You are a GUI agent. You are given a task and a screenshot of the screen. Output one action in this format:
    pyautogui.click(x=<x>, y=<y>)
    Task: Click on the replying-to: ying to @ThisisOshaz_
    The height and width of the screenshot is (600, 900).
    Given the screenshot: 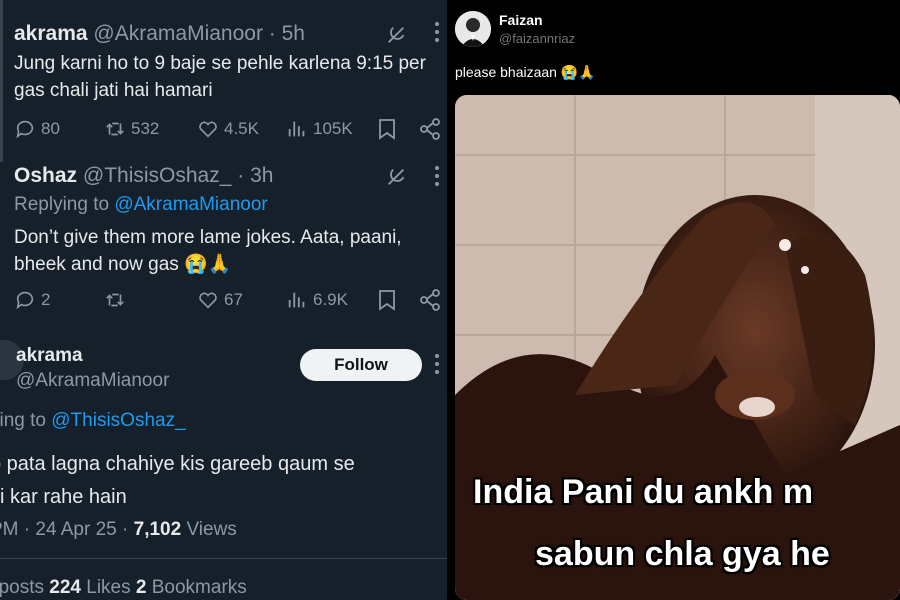 What is the action you would take?
    pyautogui.click(x=93, y=421)
    